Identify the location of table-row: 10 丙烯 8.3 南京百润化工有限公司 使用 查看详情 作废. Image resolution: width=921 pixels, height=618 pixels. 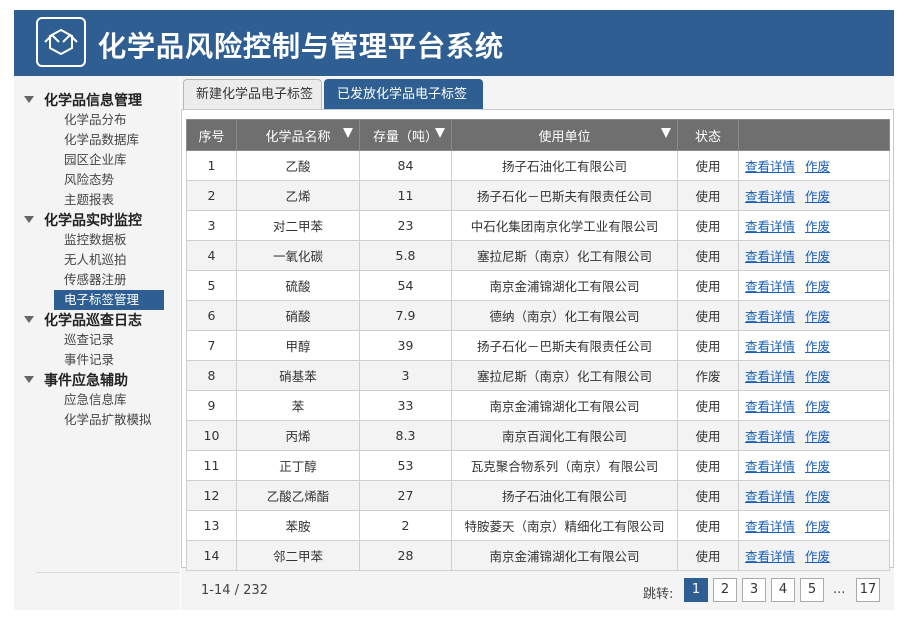
(538, 435).